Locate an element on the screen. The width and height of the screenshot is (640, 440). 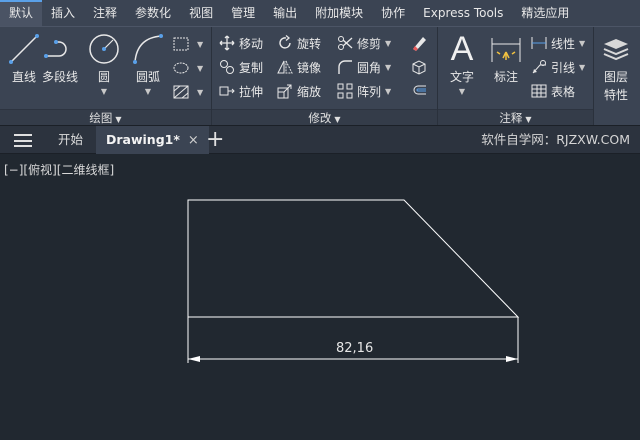
explode-button is located at coordinates (420, 67).